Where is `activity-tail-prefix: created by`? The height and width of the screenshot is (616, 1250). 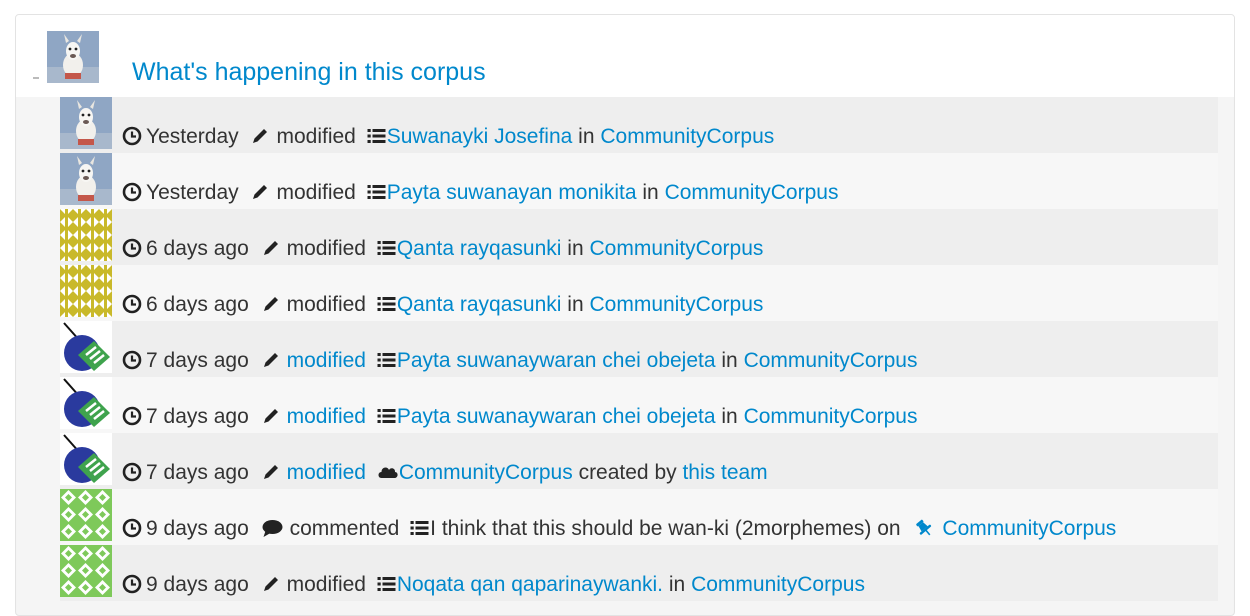
activity-tail-prefix: created by is located at coordinates (627, 472).